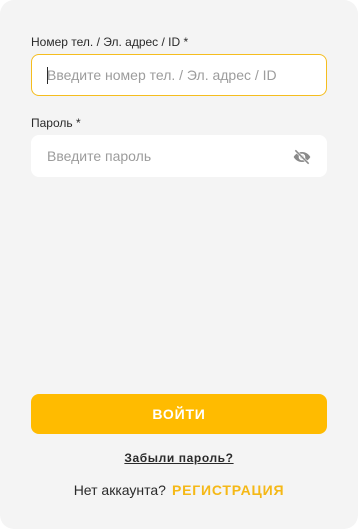  I want to click on signup-row: Нет аккаунта? РЕГИСТРАЦИЯ, so click(179, 490).